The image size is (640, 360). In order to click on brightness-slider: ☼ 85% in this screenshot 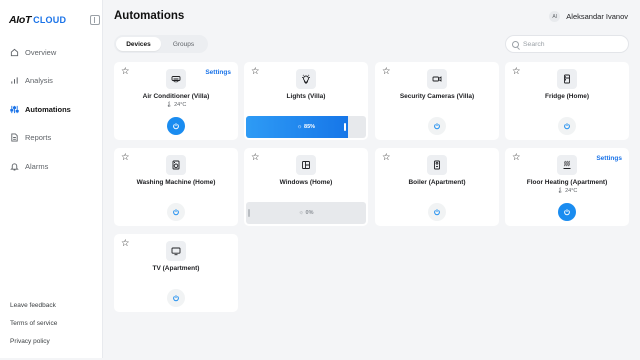, I will do `click(306, 127)`.